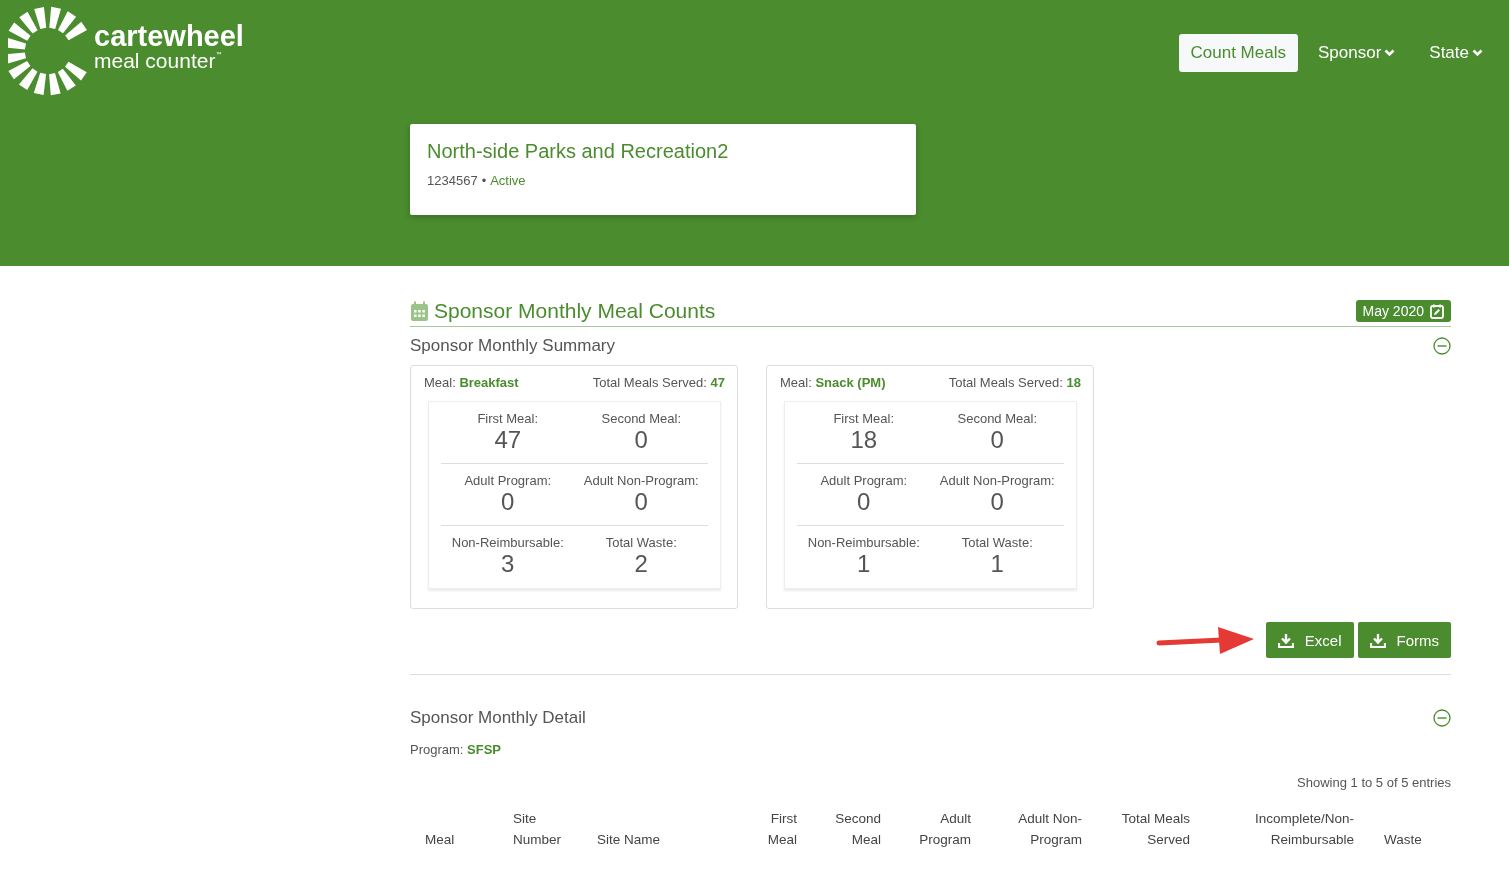 This screenshot has width=1509, height=888. I want to click on detail-title: Sponsor Monthly Detail, so click(498, 718).